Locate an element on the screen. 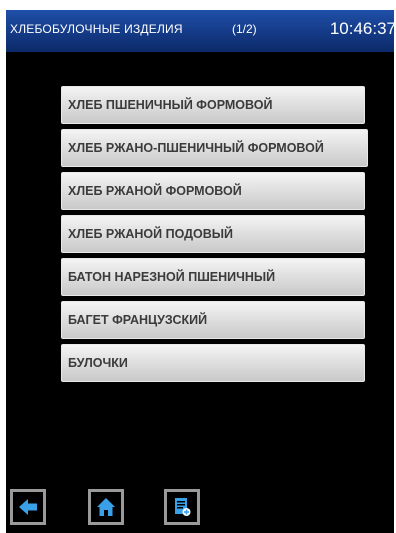 The width and height of the screenshot is (396, 533). product-button-sliced-loaf: БАТОН НАРЕЗНОЙ ПШЕНИЧНЫЙ is located at coordinates (213, 277).